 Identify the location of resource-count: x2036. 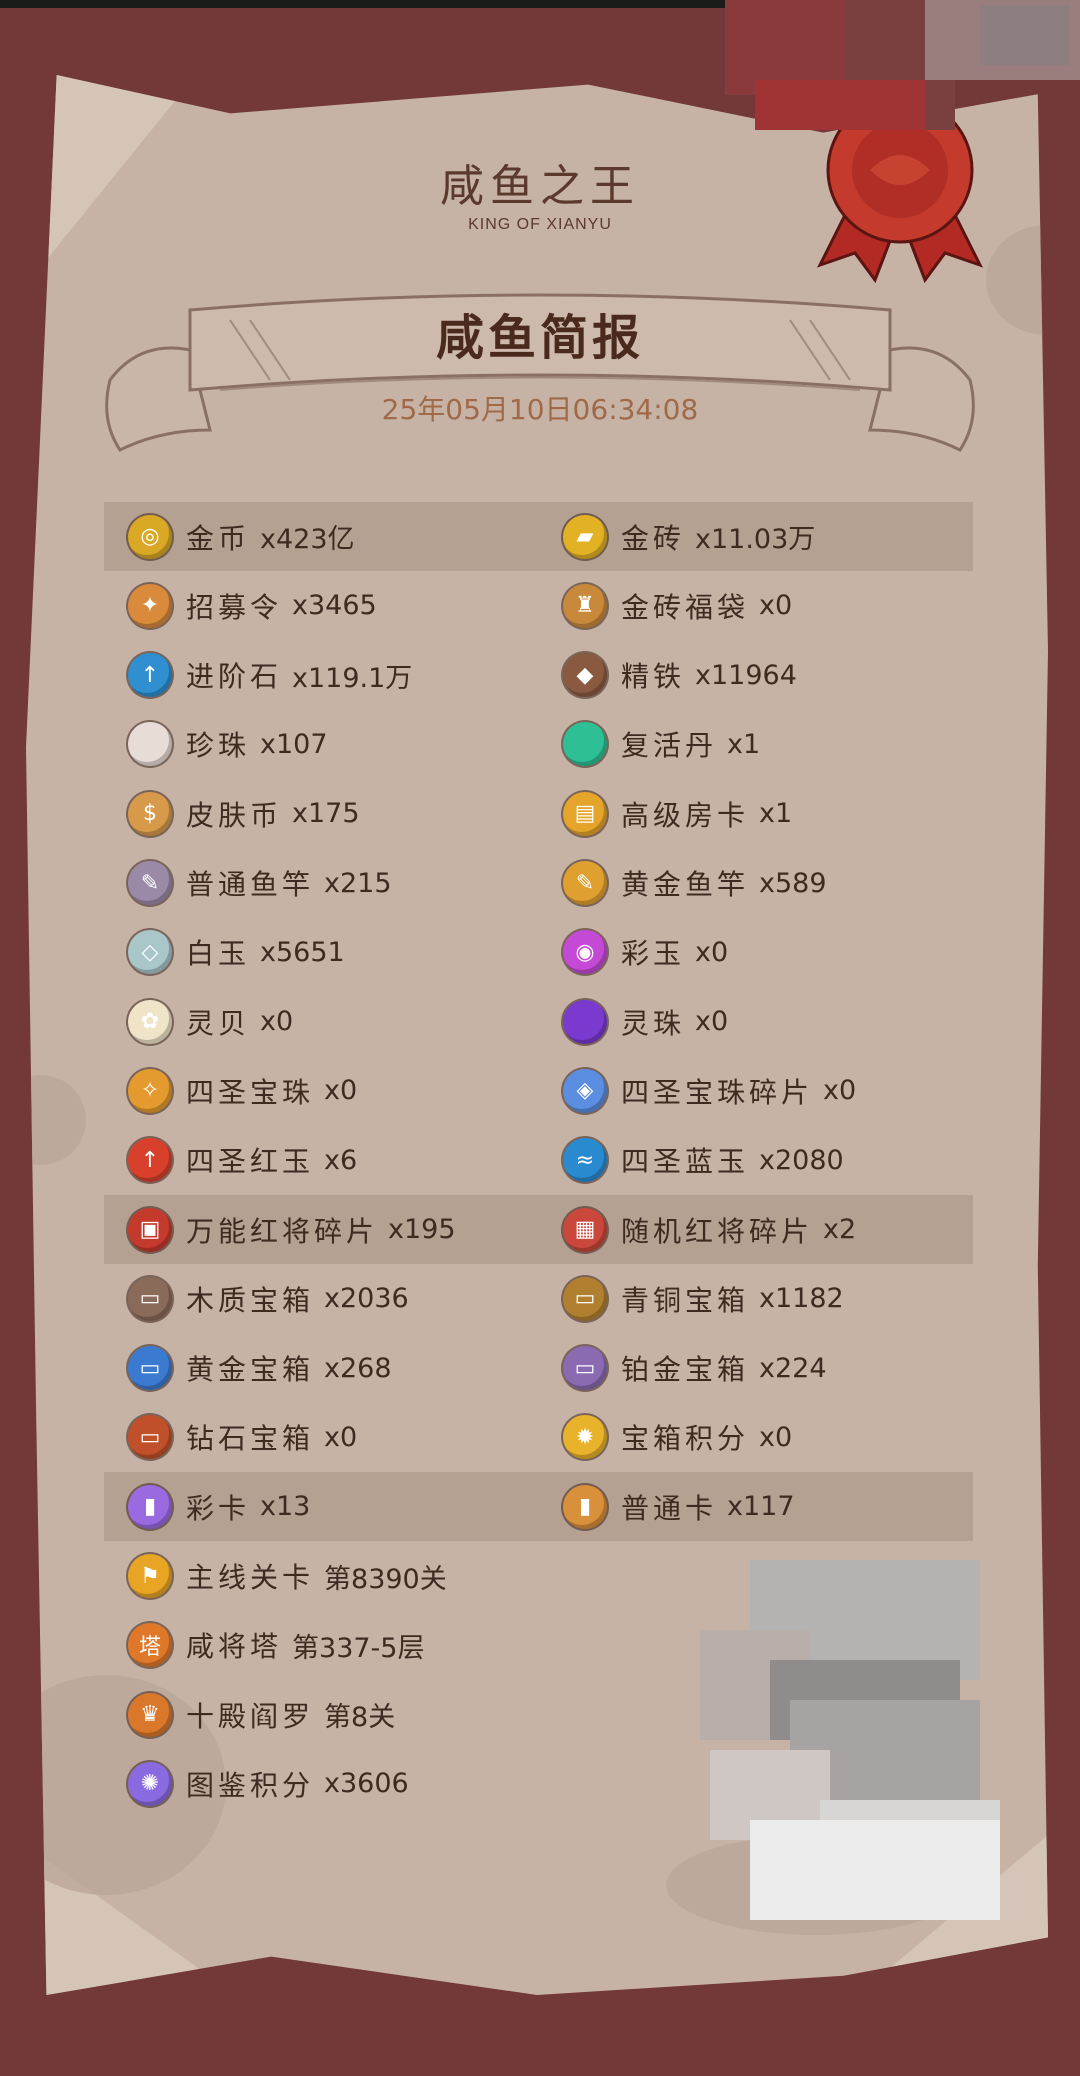
(366, 1299).